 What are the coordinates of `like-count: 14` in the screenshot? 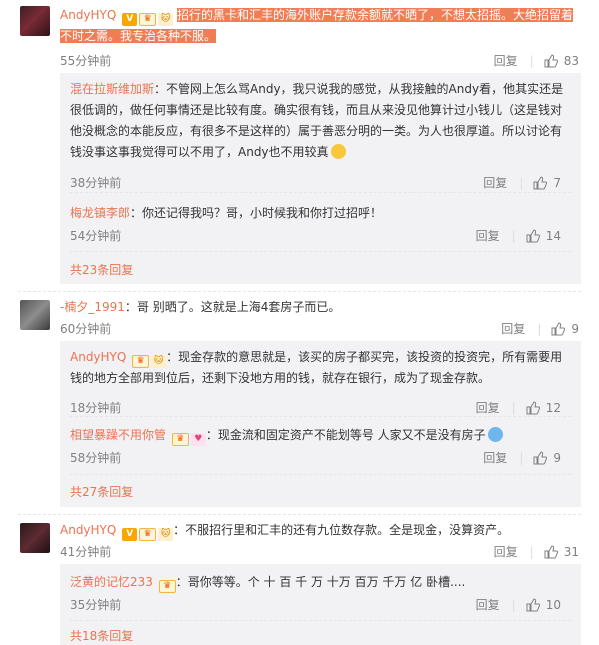 It's located at (553, 236).